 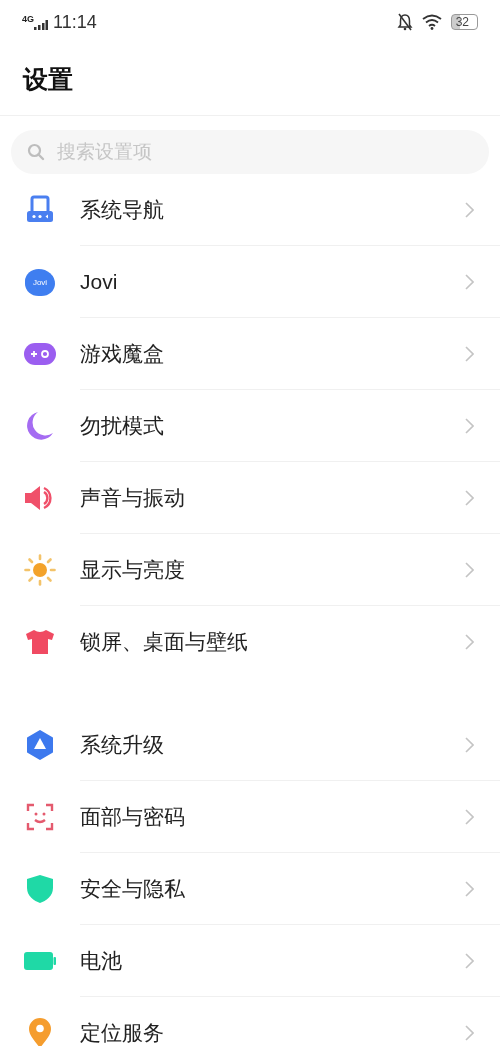 What do you see at coordinates (40, 354) in the screenshot?
I see `gamepad-icon` at bounding box center [40, 354].